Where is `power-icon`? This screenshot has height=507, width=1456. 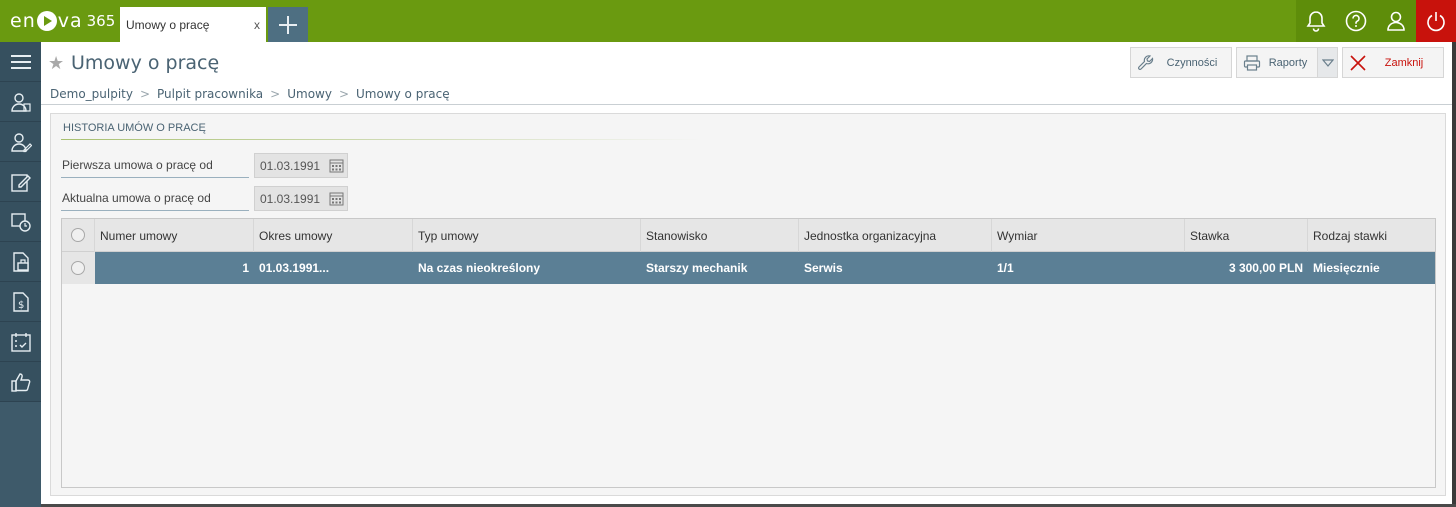
power-icon is located at coordinates (1436, 22).